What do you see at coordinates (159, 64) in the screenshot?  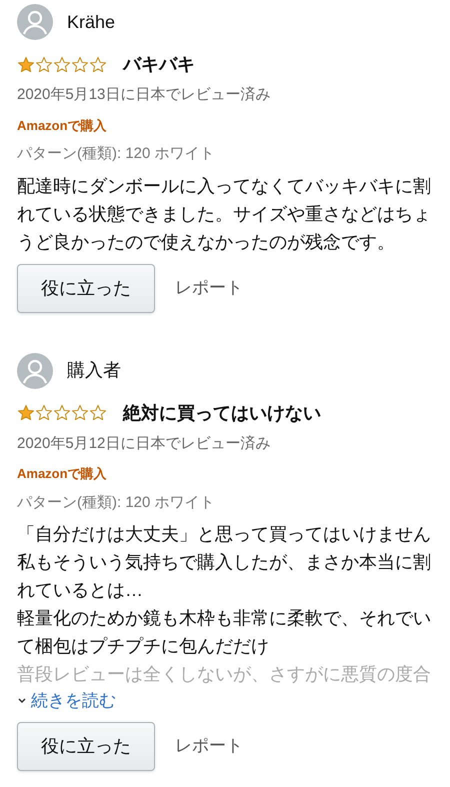 I see `review-title: バキバキ` at bounding box center [159, 64].